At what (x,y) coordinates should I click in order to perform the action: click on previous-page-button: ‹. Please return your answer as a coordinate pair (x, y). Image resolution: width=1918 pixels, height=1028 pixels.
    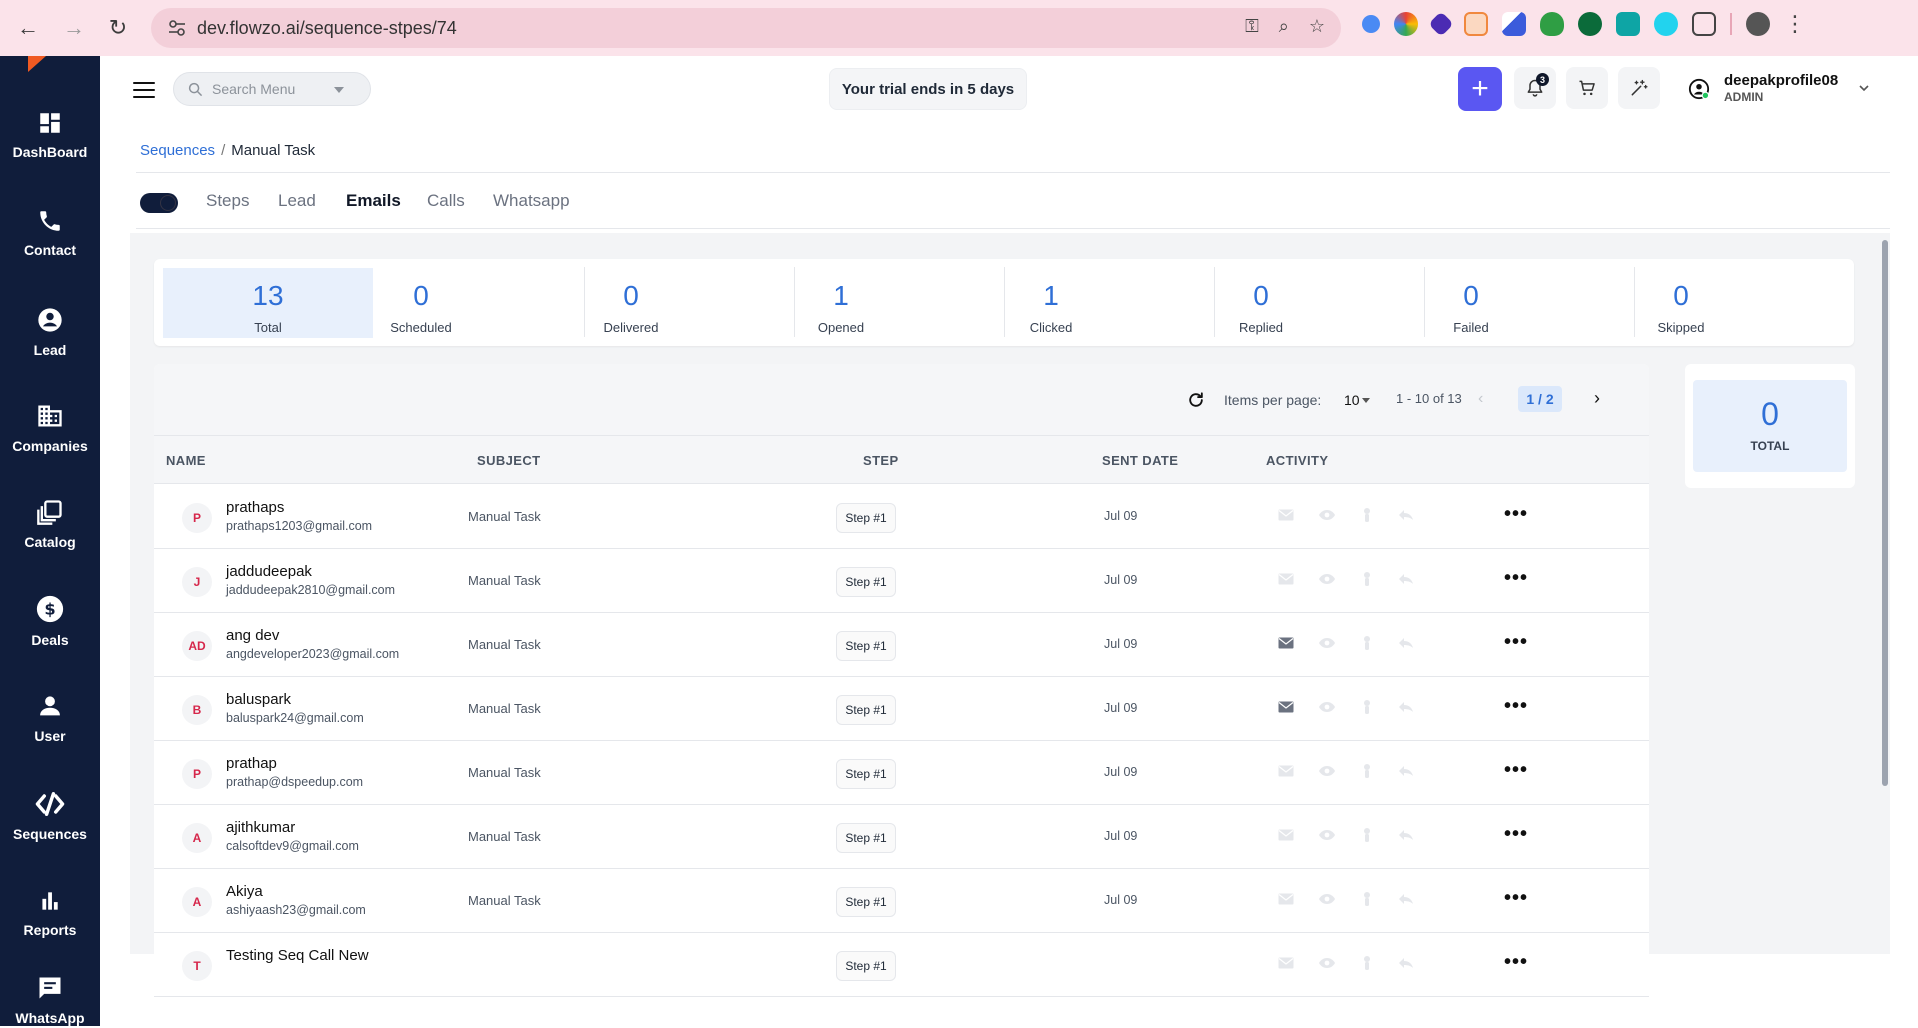
    Looking at the image, I should click on (1480, 399).